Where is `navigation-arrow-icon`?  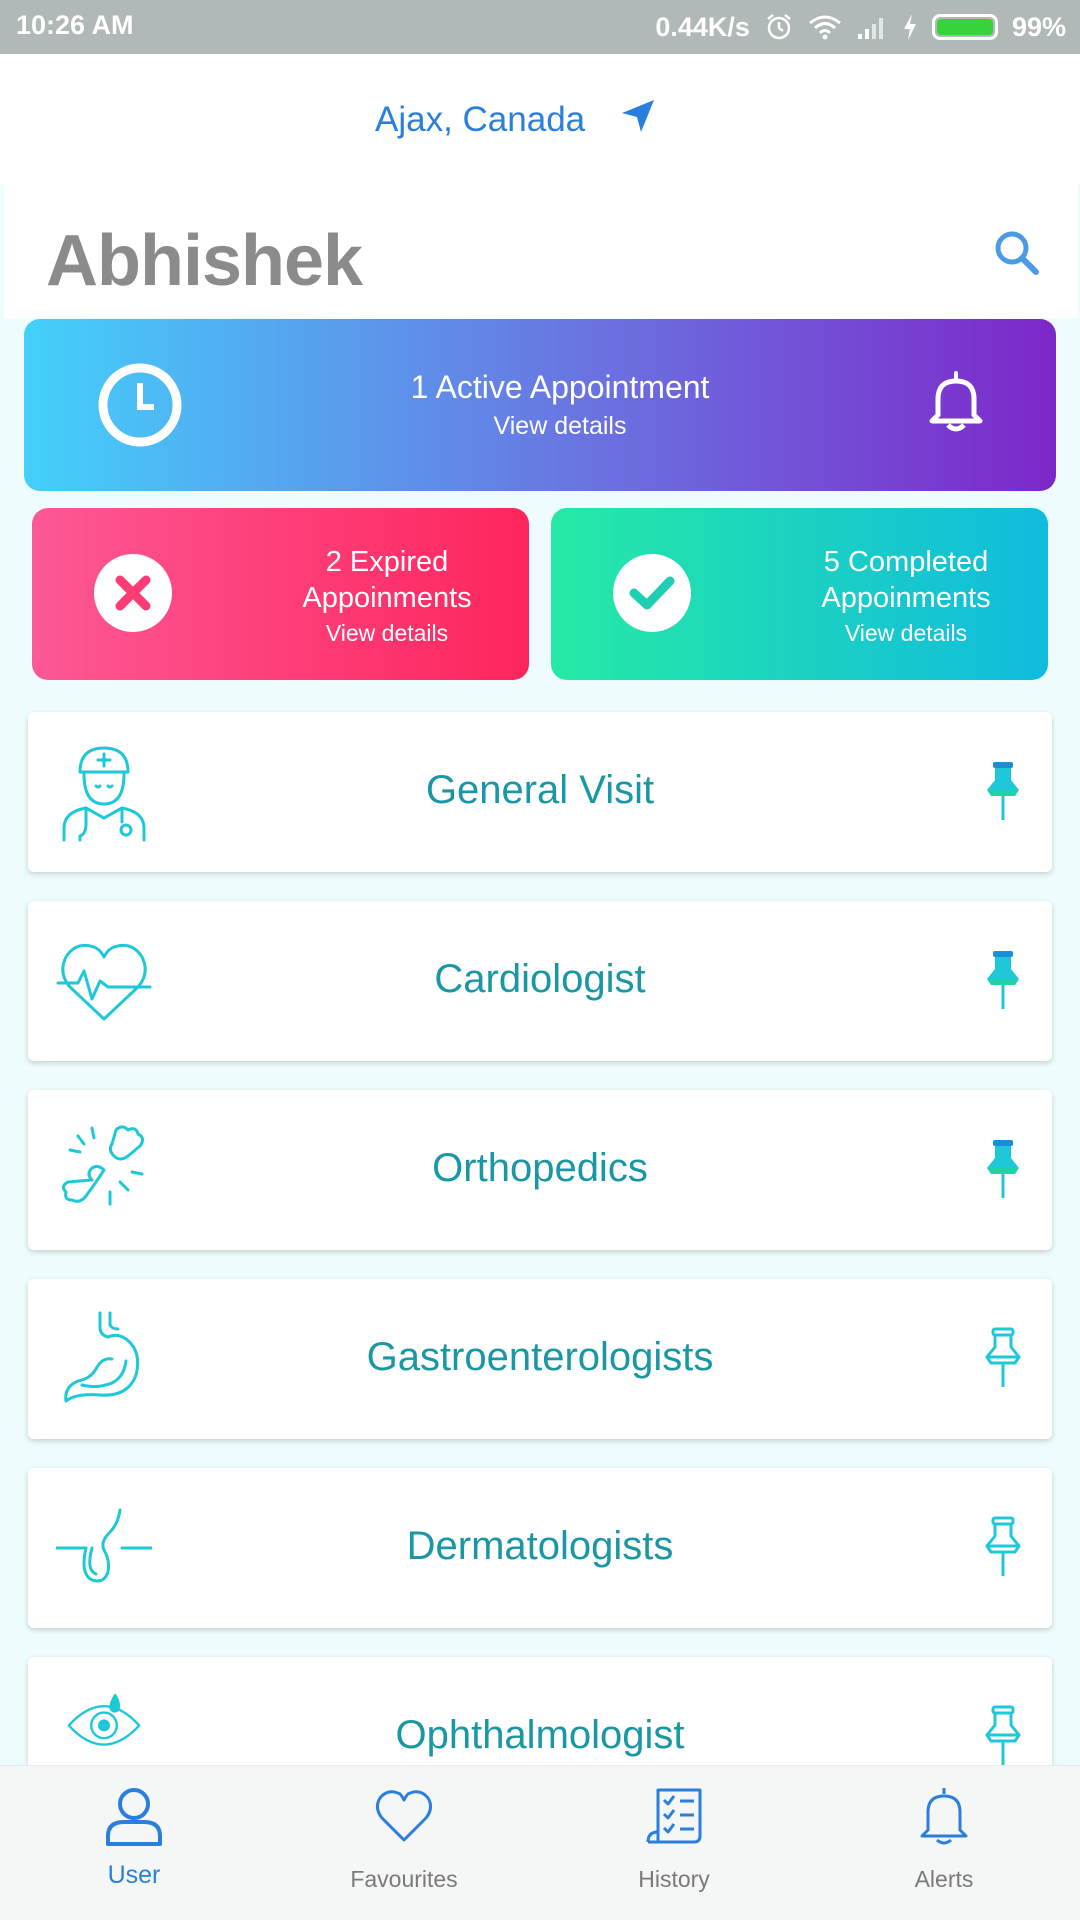
navigation-arrow-icon is located at coordinates (638, 116).